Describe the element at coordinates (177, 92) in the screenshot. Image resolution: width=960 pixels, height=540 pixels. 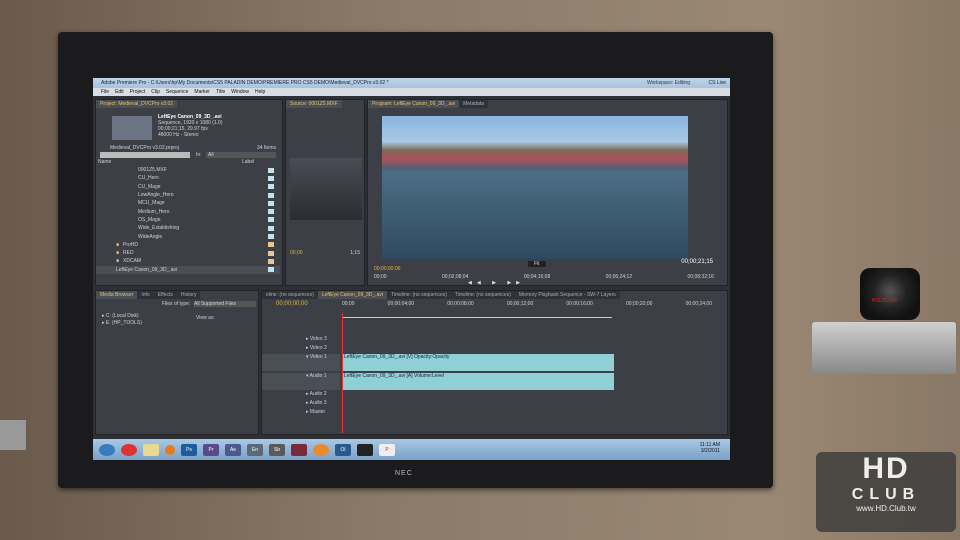
I see `menu-sequence: Sequence` at that location.